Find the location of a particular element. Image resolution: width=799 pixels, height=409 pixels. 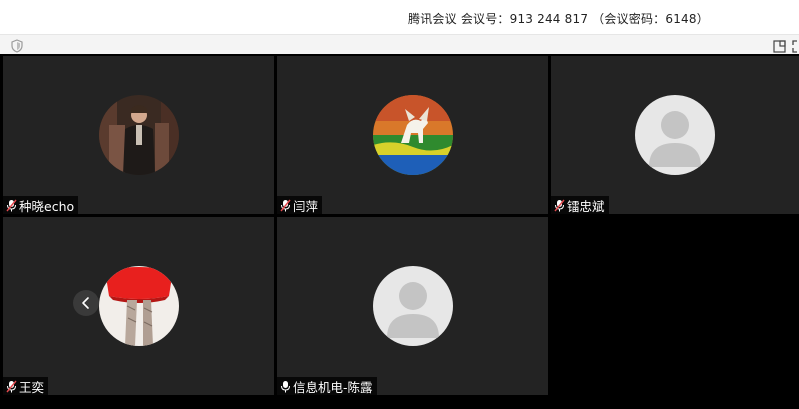

mic-on-icon is located at coordinates (285, 386).